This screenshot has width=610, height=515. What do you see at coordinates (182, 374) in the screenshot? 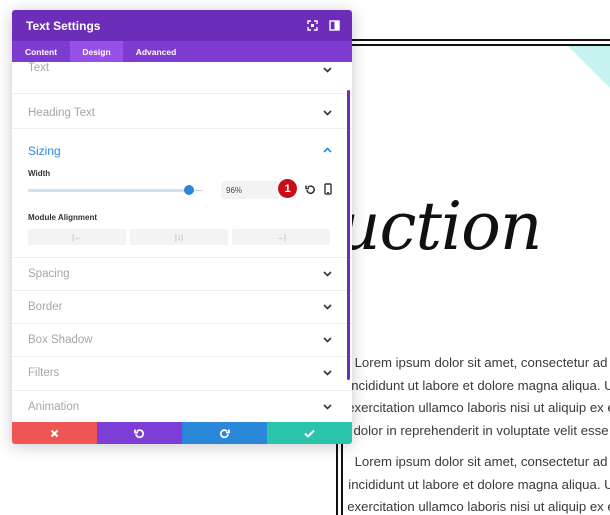
I see `section-filters: Filters` at bounding box center [182, 374].